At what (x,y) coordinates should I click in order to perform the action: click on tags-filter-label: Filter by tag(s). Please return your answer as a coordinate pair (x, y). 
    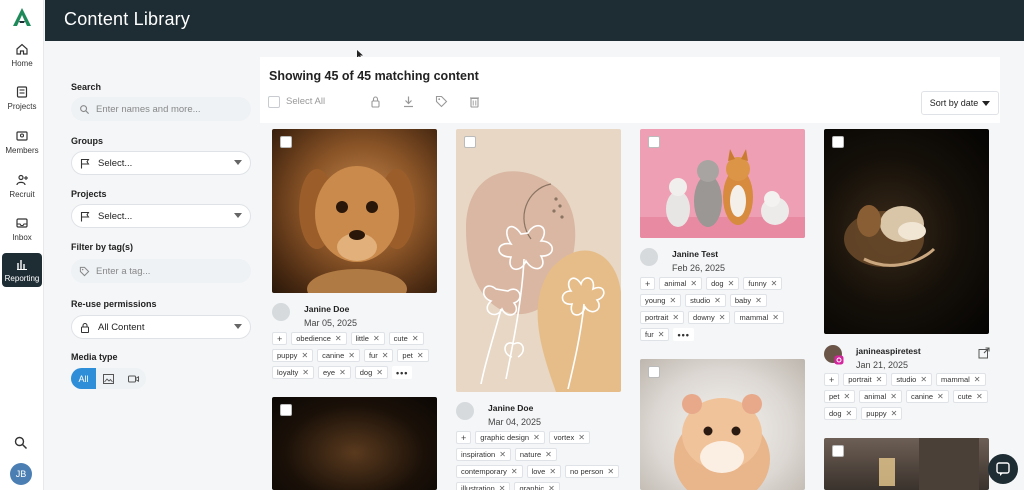
    Looking at the image, I should click on (102, 247).